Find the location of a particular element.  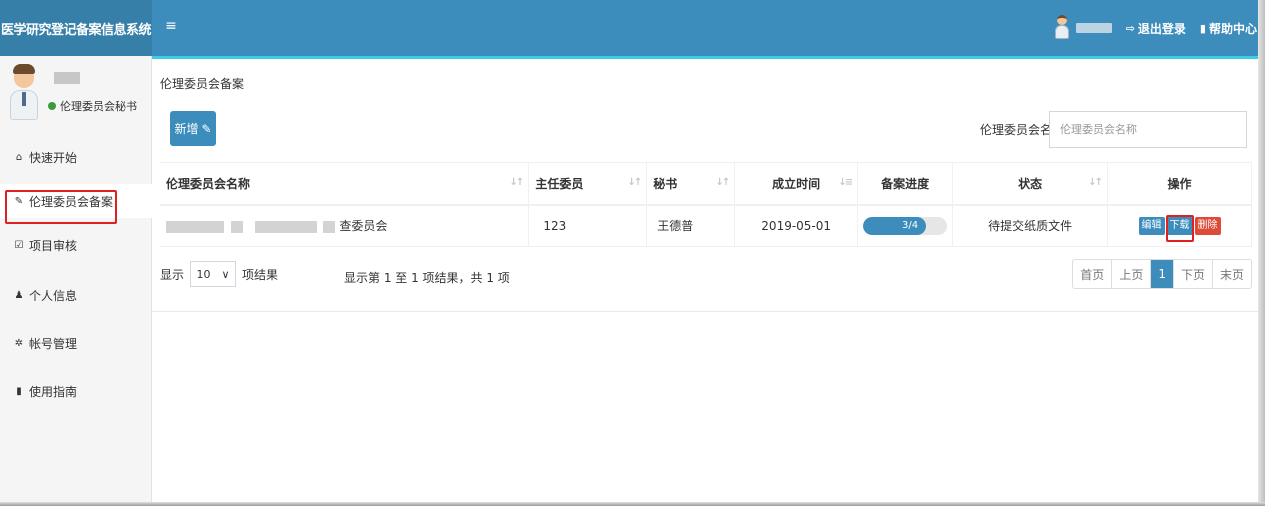

sidebar-item-profile: ♟ 个人信息 is located at coordinates (76, 295).